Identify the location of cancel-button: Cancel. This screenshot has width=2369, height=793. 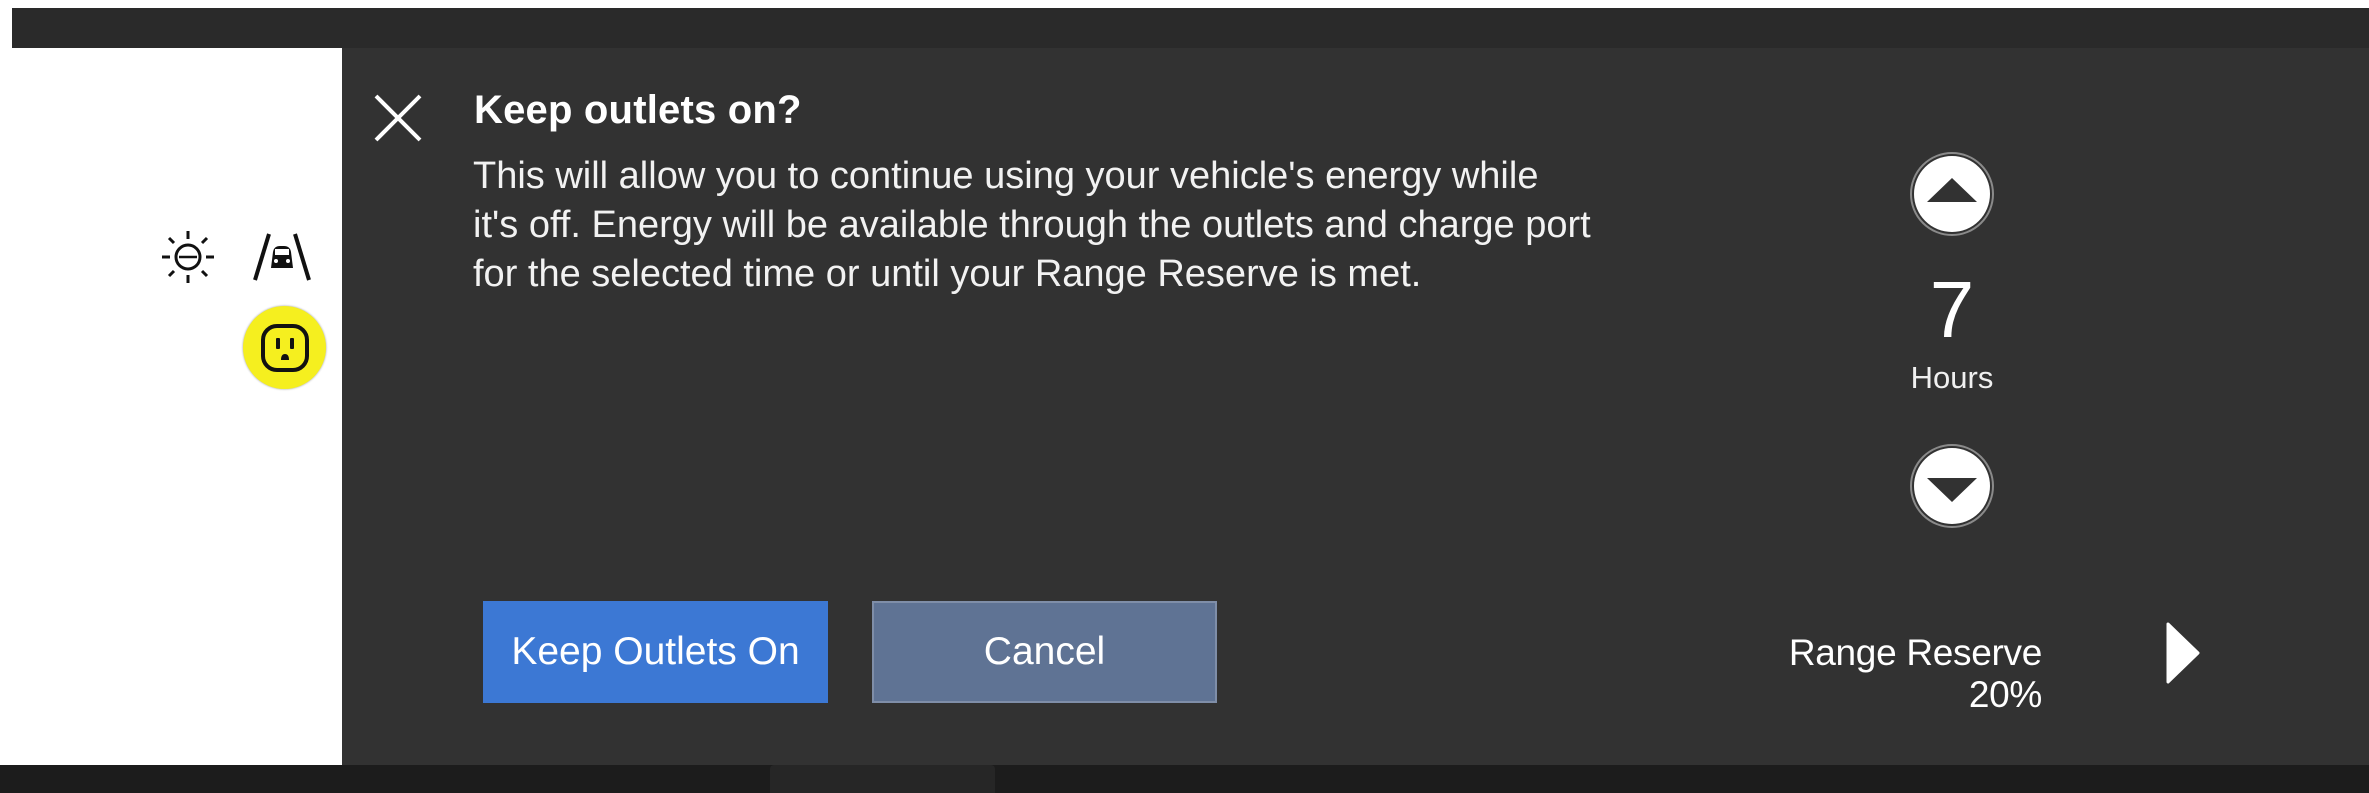
(1044, 652).